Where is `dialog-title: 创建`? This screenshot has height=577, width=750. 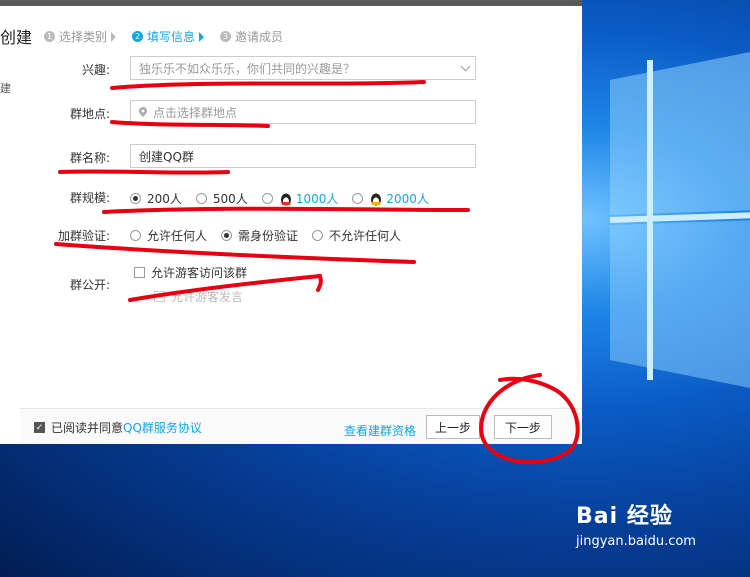 dialog-title: 创建 is located at coordinates (16, 37).